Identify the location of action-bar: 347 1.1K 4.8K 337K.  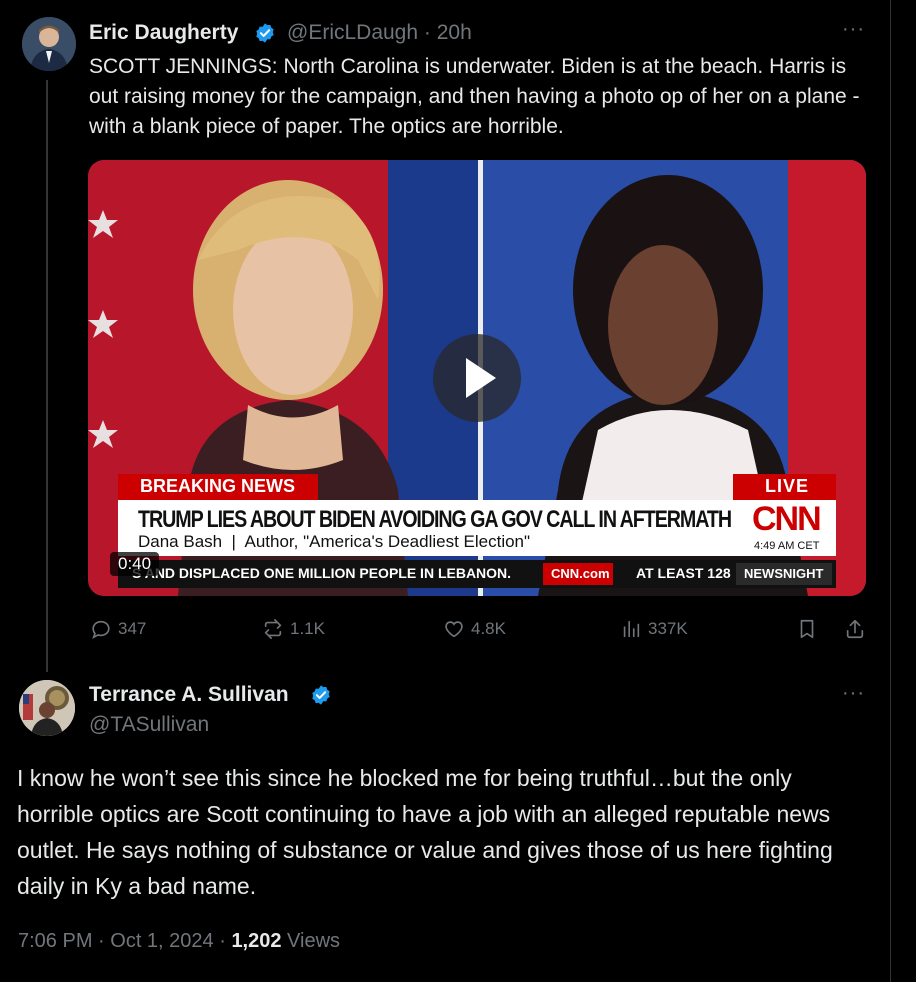
(445, 631).